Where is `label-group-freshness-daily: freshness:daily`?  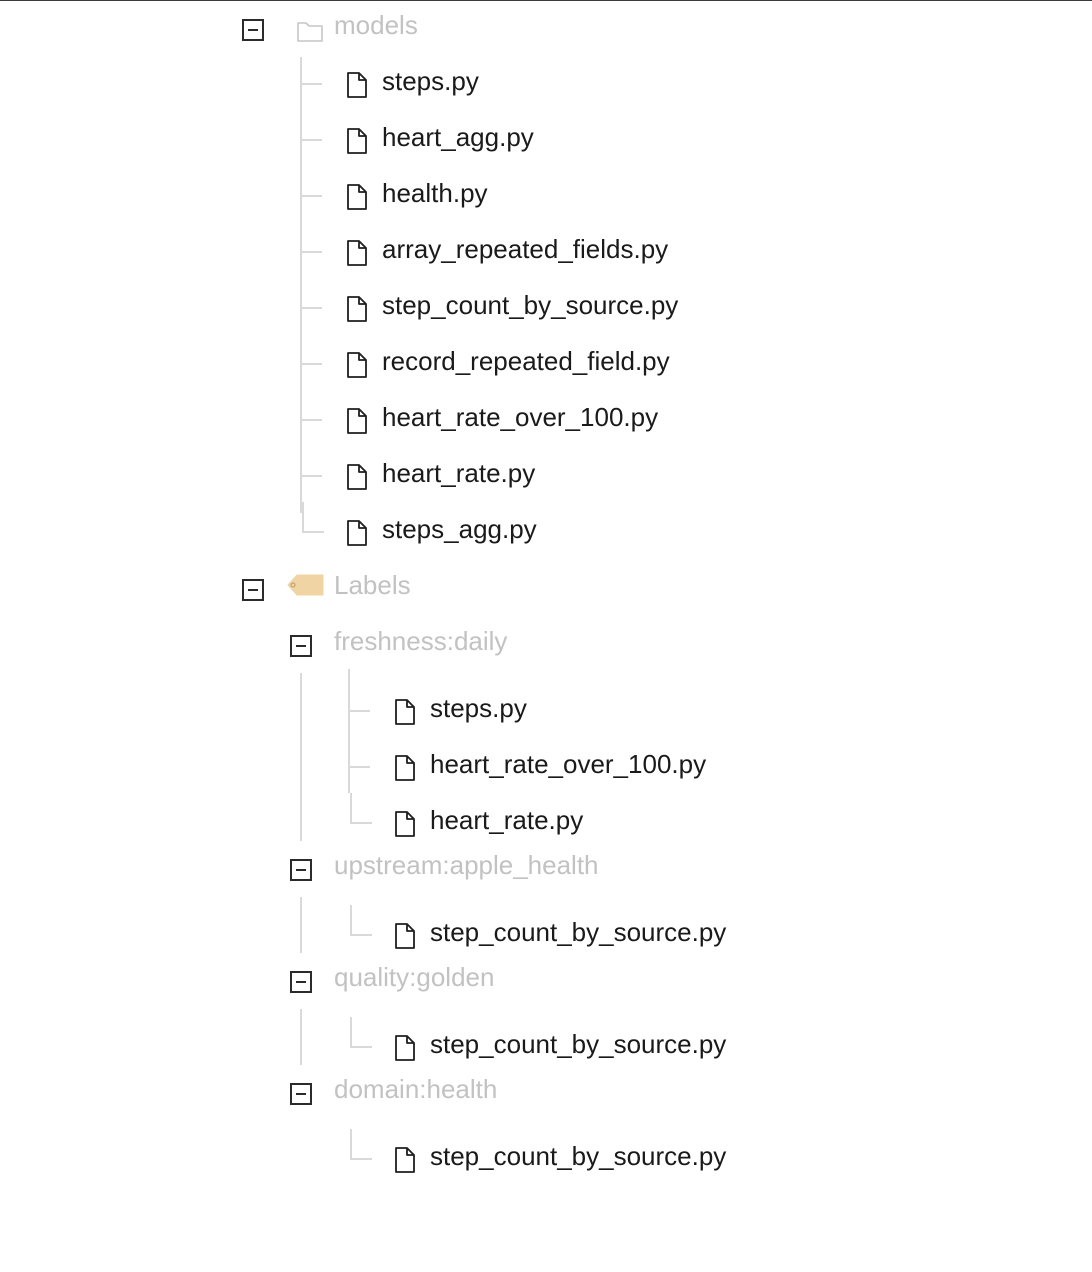 label-group-freshness-daily: freshness:daily is located at coordinates (420, 641).